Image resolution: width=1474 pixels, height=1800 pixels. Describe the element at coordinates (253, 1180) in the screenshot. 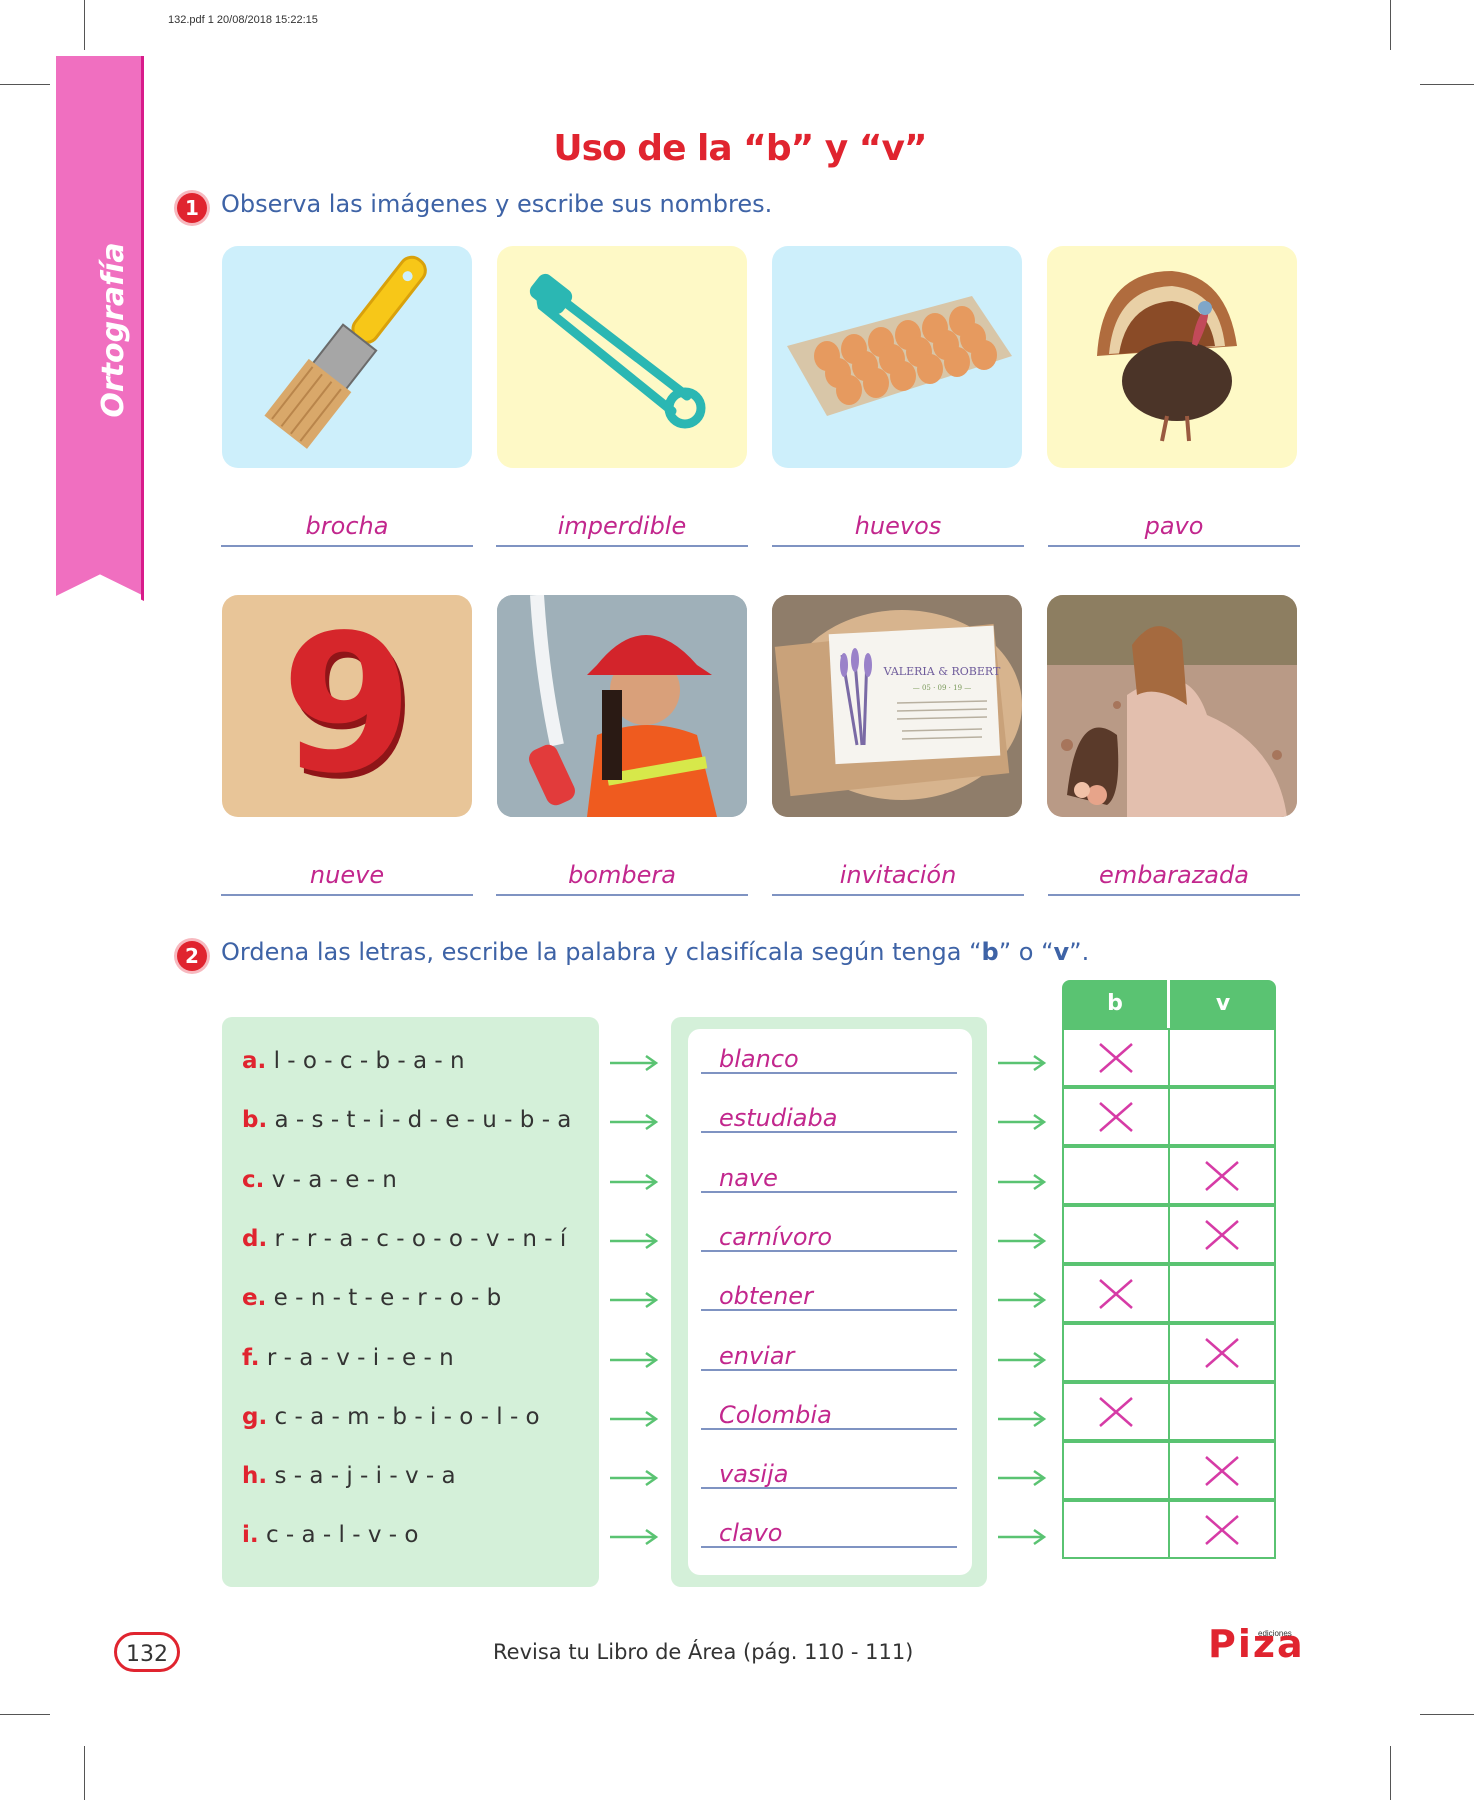

I see `row-label: c.` at that location.